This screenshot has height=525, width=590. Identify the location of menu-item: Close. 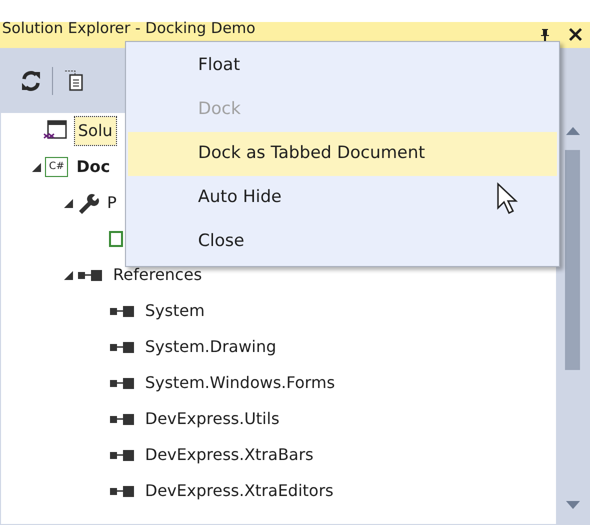
(342, 242).